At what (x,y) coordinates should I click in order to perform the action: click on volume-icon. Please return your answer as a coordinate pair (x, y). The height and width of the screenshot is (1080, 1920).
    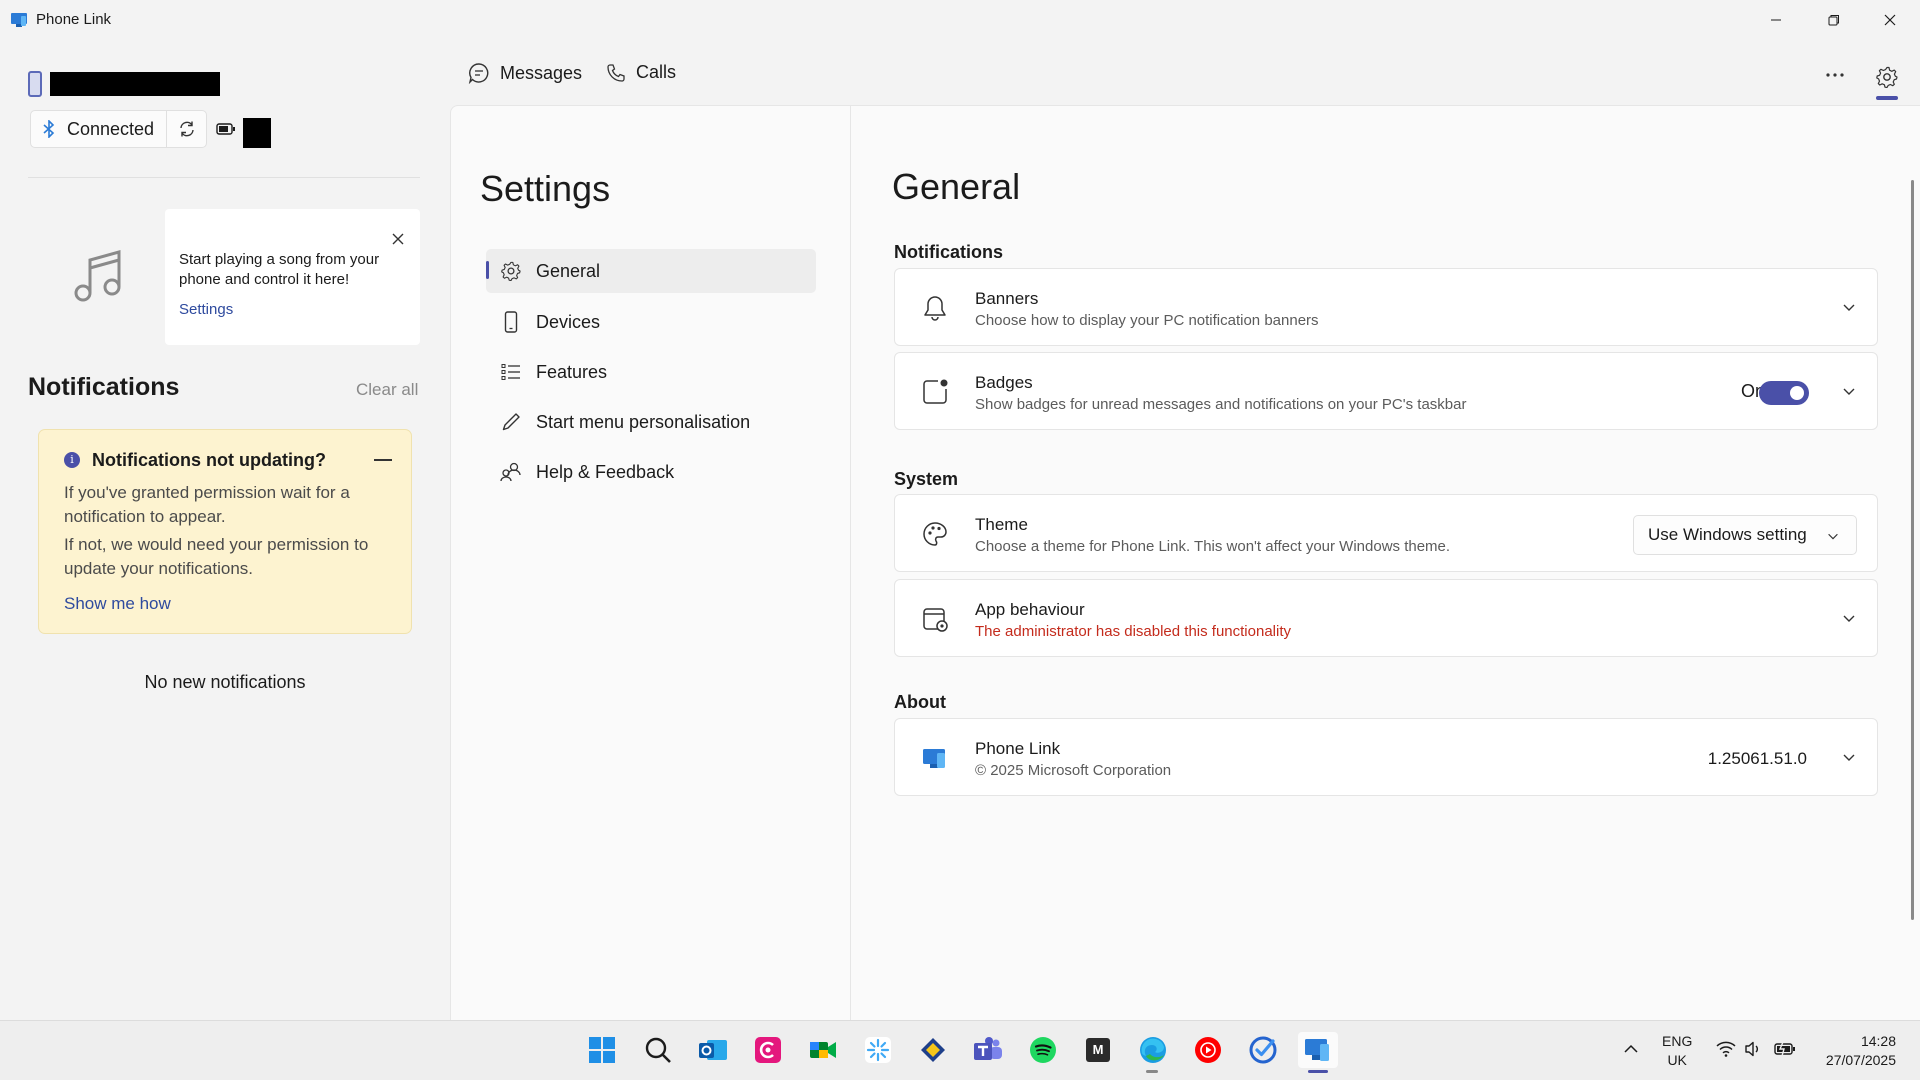
    Looking at the image, I should click on (1754, 1049).